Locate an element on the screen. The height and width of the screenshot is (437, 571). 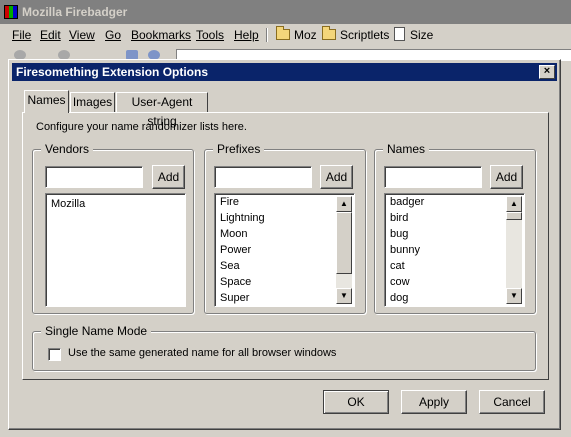
list-item: Sea is located at coordinates (230, 266).